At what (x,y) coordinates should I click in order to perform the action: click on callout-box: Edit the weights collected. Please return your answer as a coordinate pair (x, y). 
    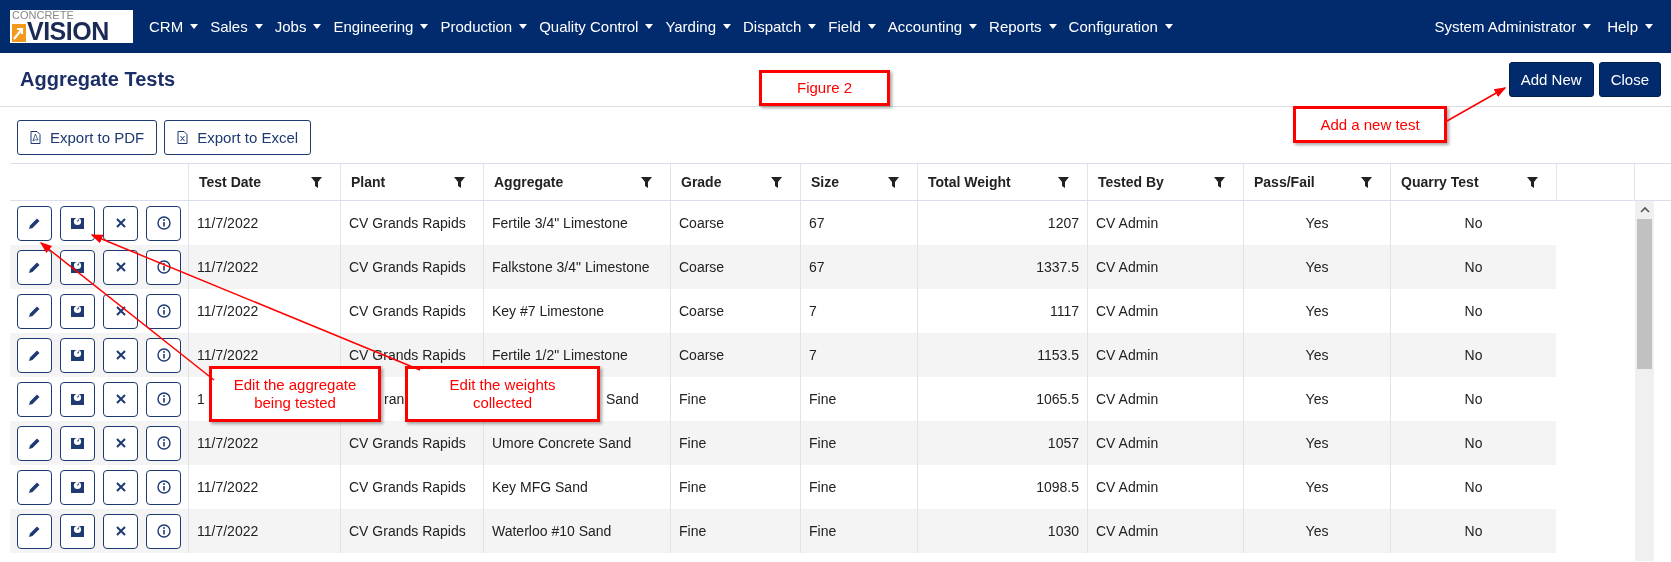
    Looking at the image, I should click on (502, 394).